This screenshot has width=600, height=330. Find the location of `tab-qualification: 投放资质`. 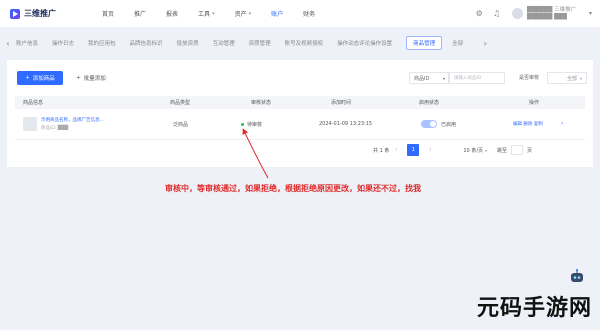

tab-qualification: 投放资质 is located at coordinates (188, 43).